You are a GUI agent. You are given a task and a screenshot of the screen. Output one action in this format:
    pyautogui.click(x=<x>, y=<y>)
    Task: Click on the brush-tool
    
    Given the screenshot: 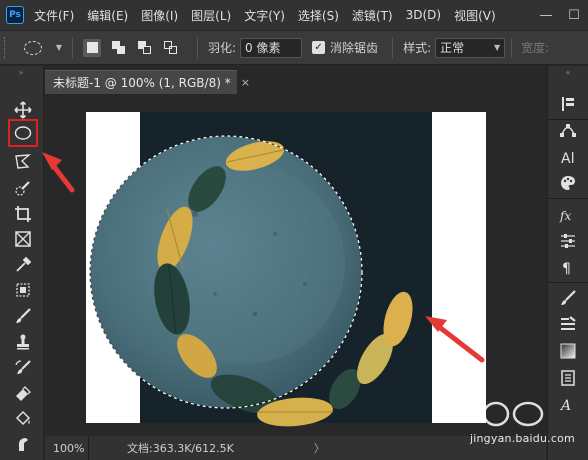 What is the action you would take?
    pyautogui.click(x=23, y=316)
    